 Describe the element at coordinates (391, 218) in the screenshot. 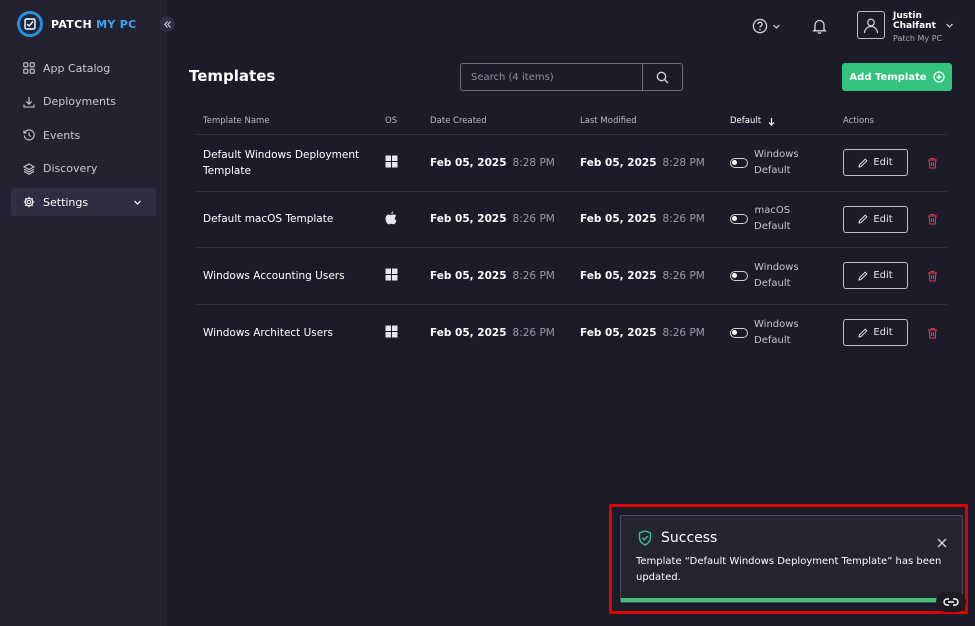

I see `apple-icon` at that location.